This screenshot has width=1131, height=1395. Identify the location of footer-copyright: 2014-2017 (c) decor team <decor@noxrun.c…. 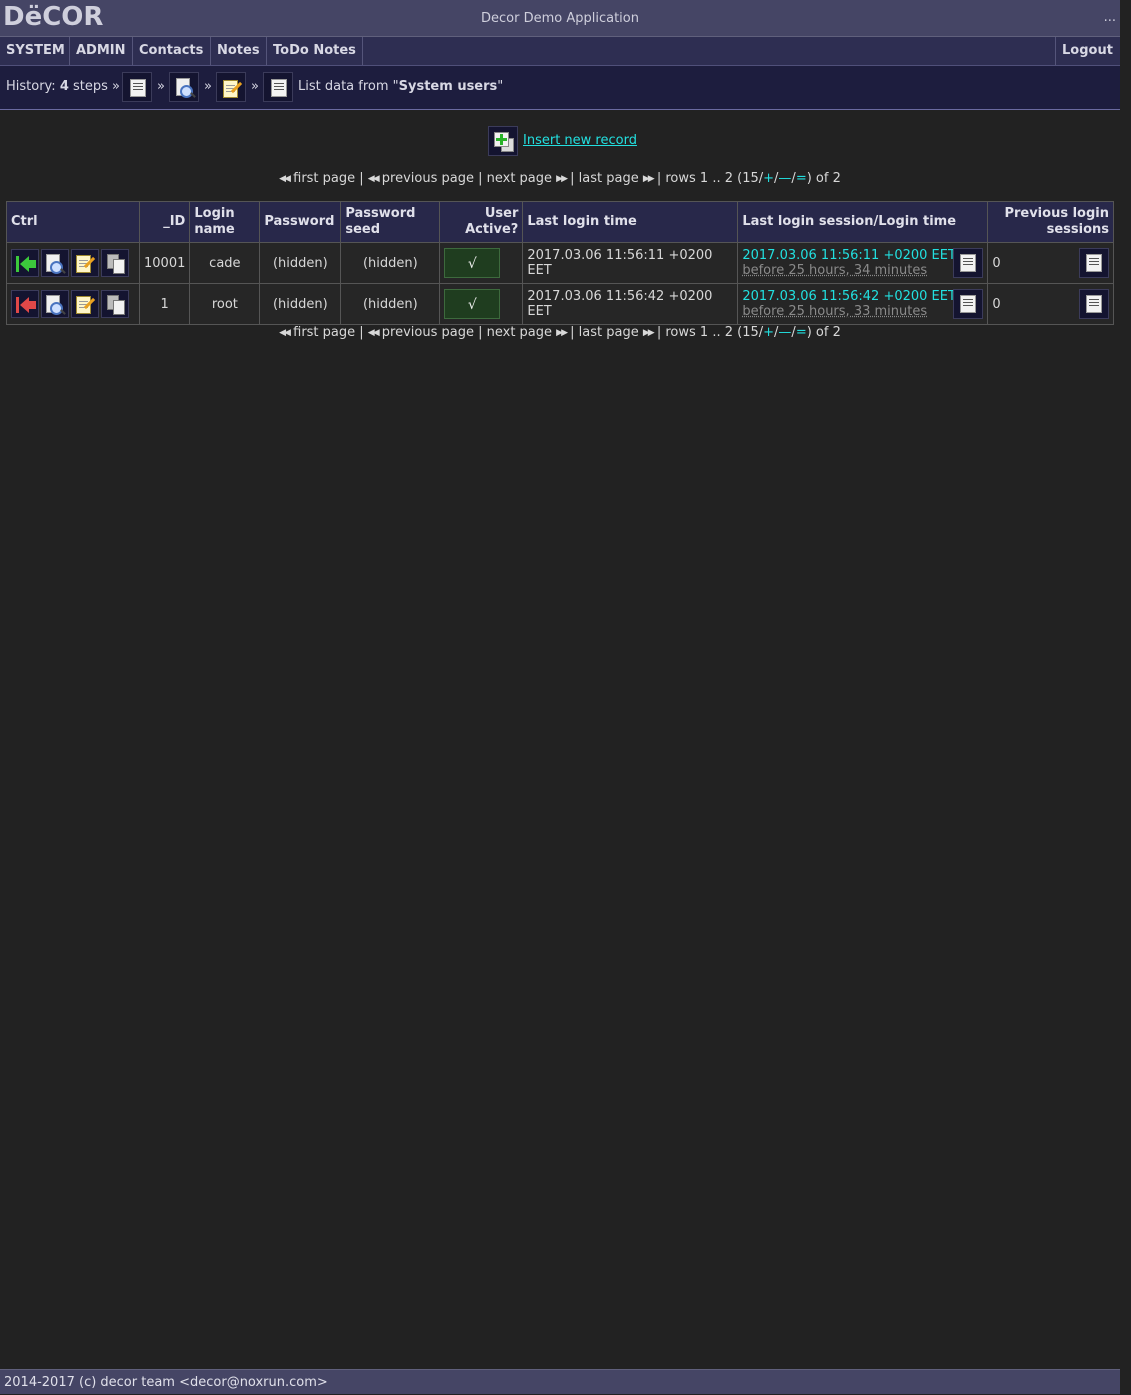
(166, 1382).